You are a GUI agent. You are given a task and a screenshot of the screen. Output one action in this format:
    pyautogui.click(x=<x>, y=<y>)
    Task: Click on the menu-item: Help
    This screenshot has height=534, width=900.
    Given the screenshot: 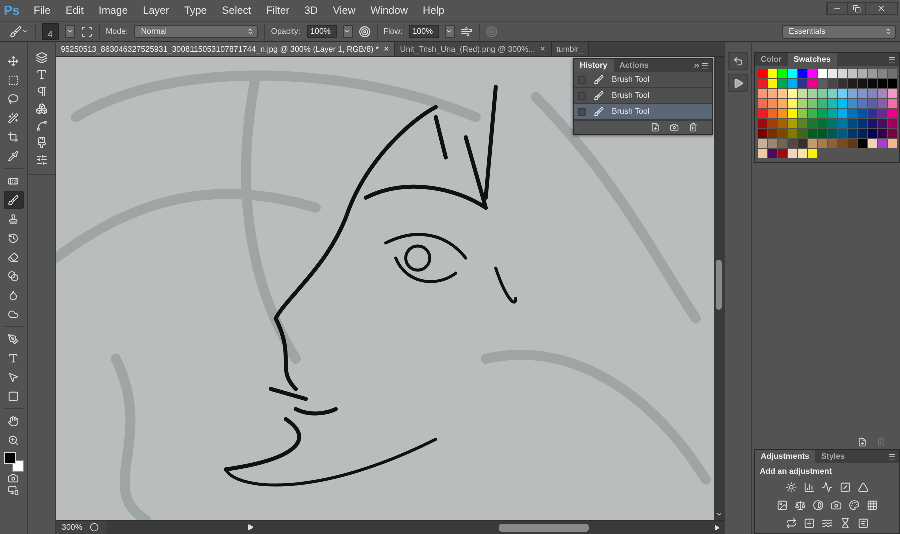 What is the action you would take?
    pyautogui.click(x=434, y=10)
    